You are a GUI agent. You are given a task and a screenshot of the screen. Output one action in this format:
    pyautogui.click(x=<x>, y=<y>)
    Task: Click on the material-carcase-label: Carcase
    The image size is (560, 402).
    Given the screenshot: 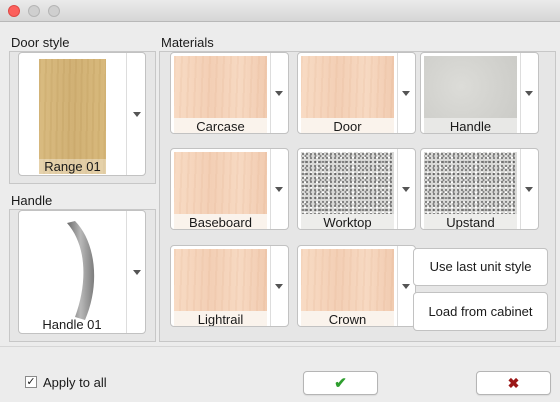 What is the action you would take?
    pyautogui.click(x=220, y=125)
    